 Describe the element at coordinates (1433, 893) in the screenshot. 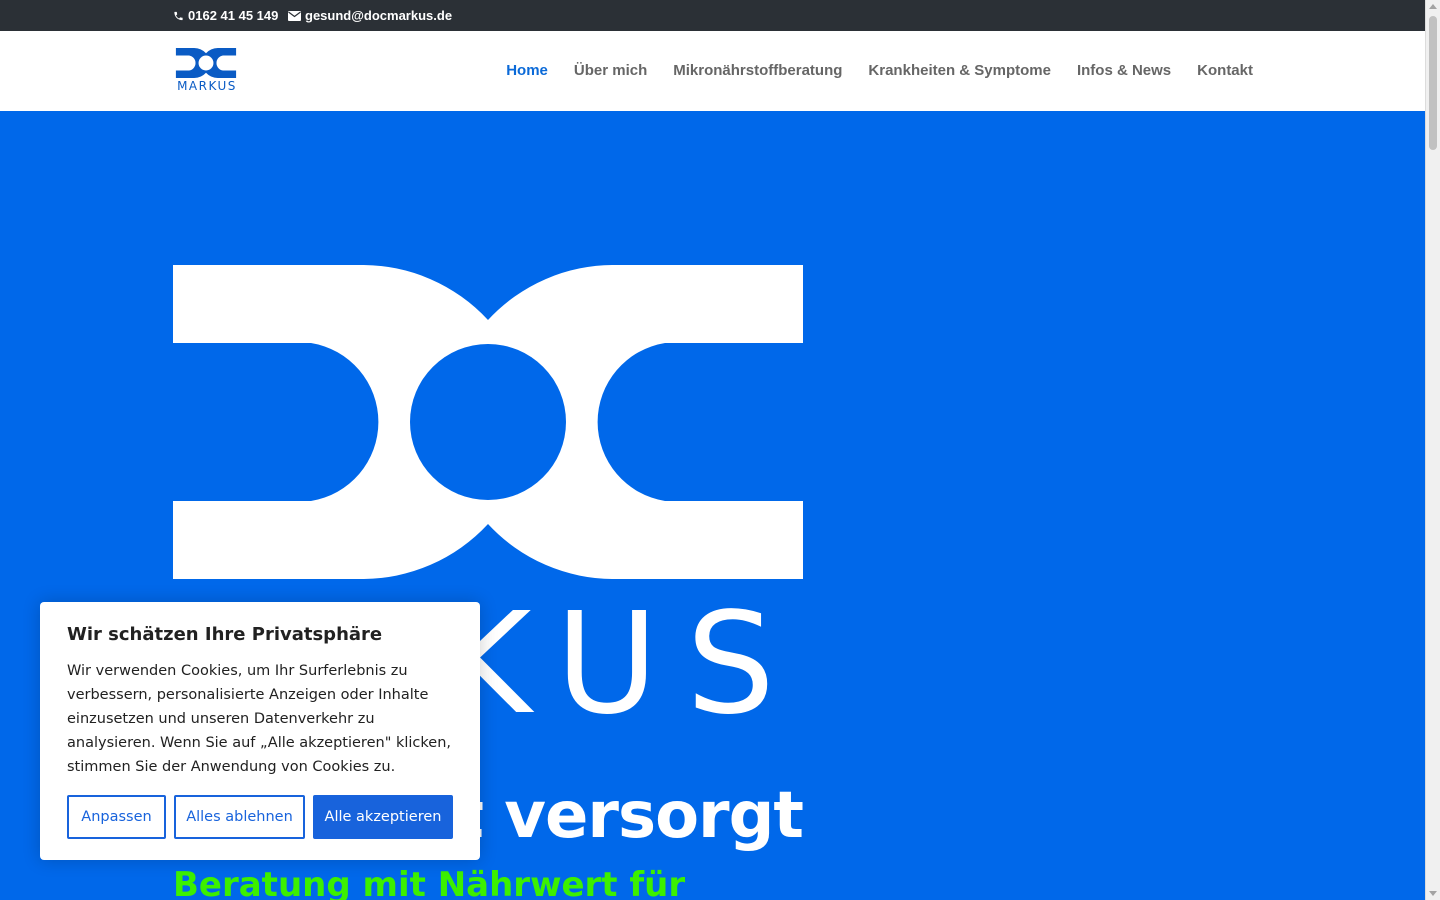

I see `scroll-down-icon` at that location.